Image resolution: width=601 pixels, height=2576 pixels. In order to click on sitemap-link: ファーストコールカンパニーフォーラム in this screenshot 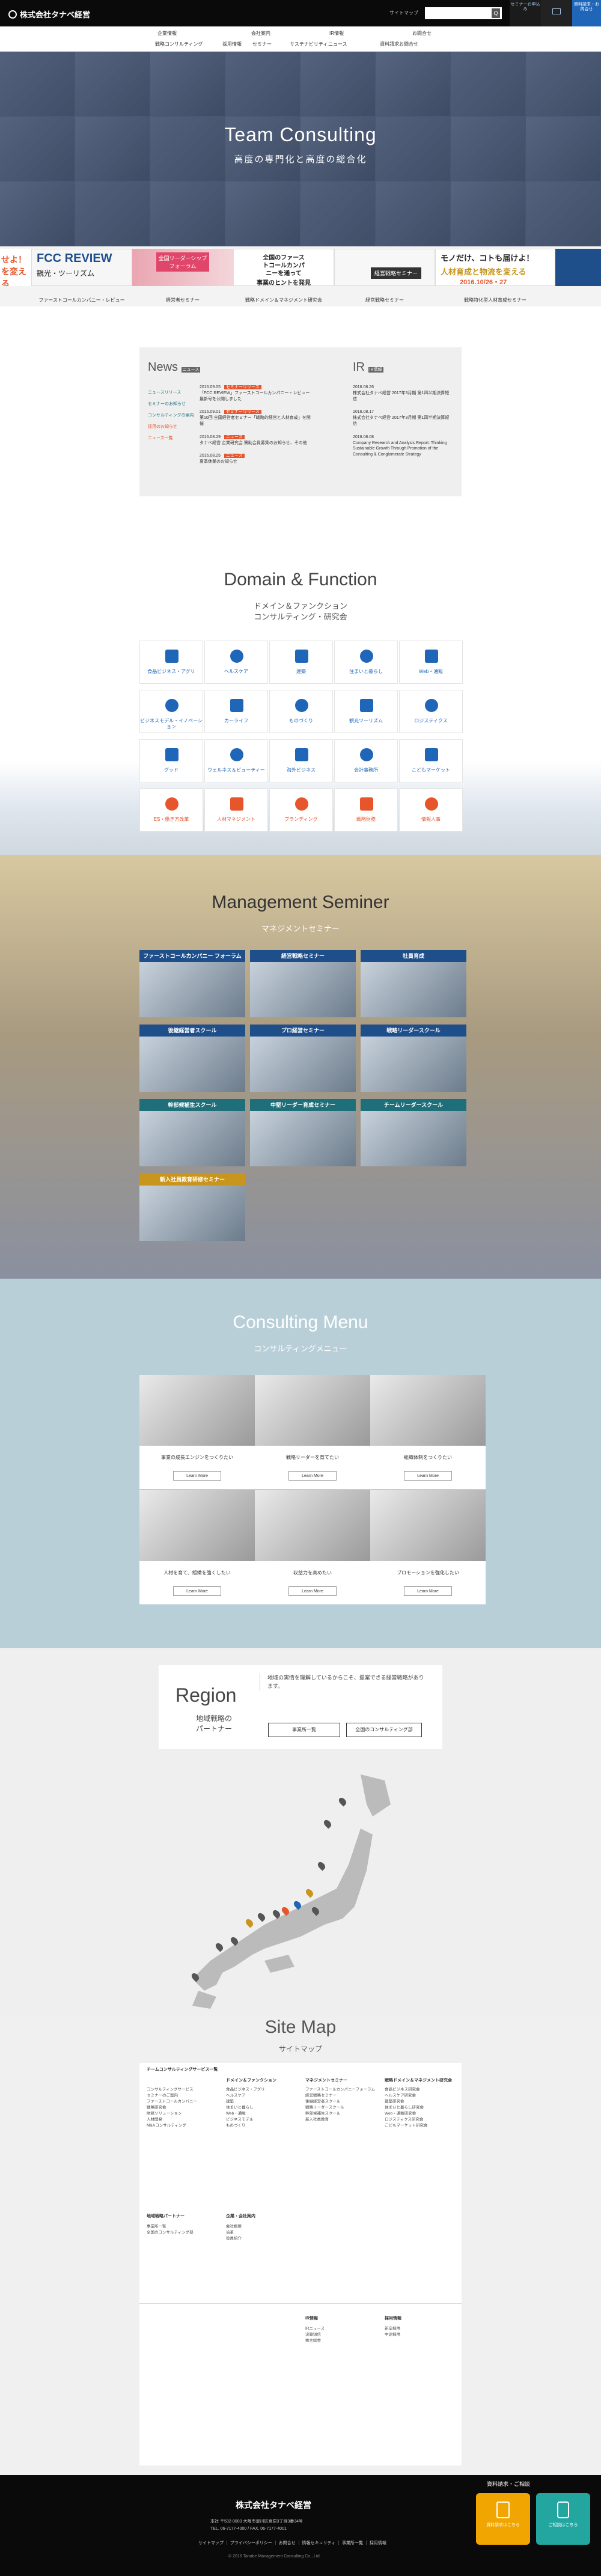, I will do `click(342, 2090)`.